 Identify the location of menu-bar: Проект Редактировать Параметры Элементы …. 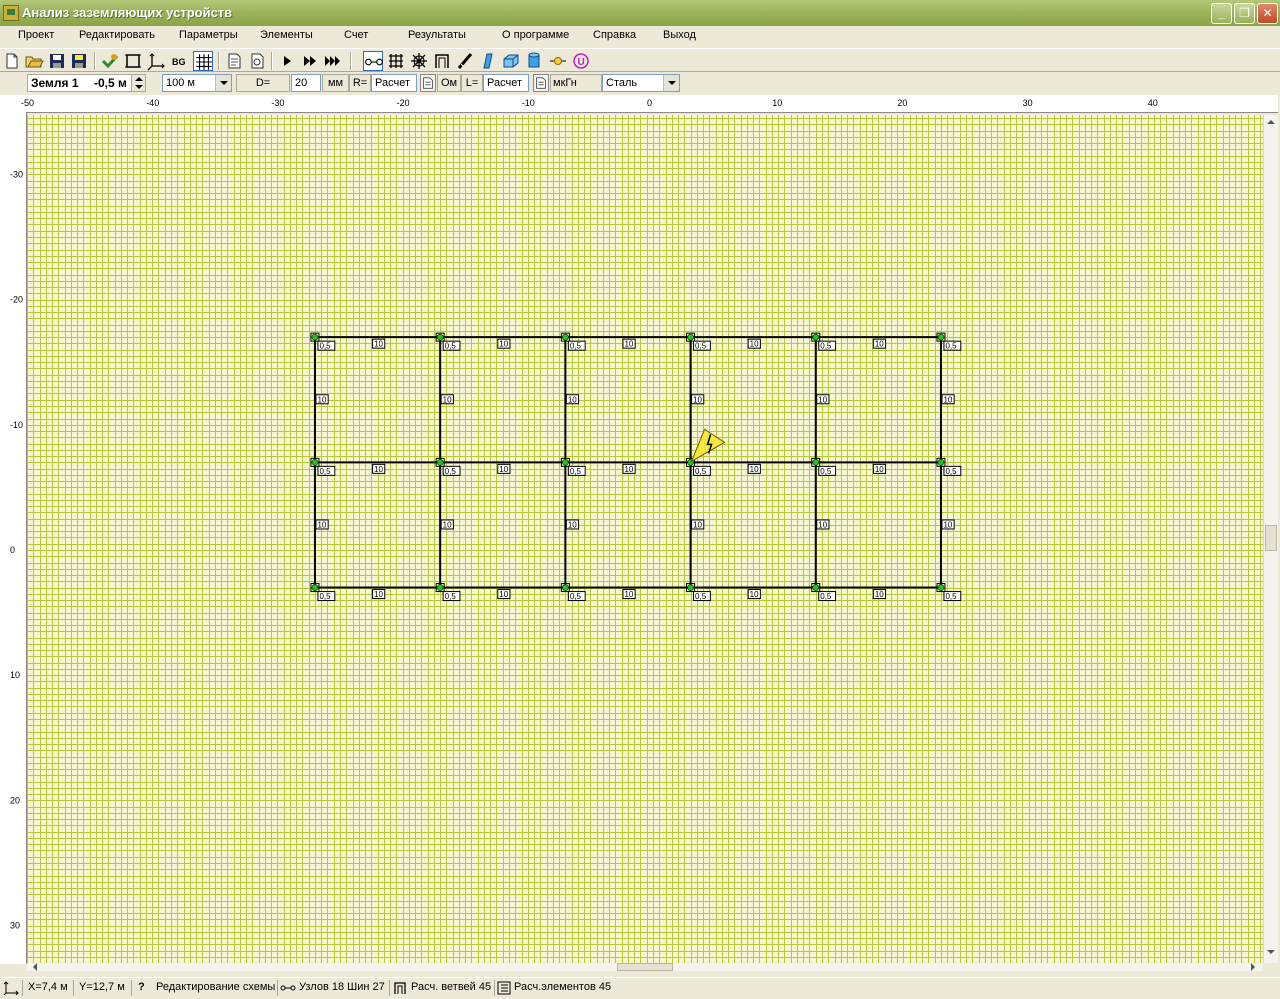
(640, 36).